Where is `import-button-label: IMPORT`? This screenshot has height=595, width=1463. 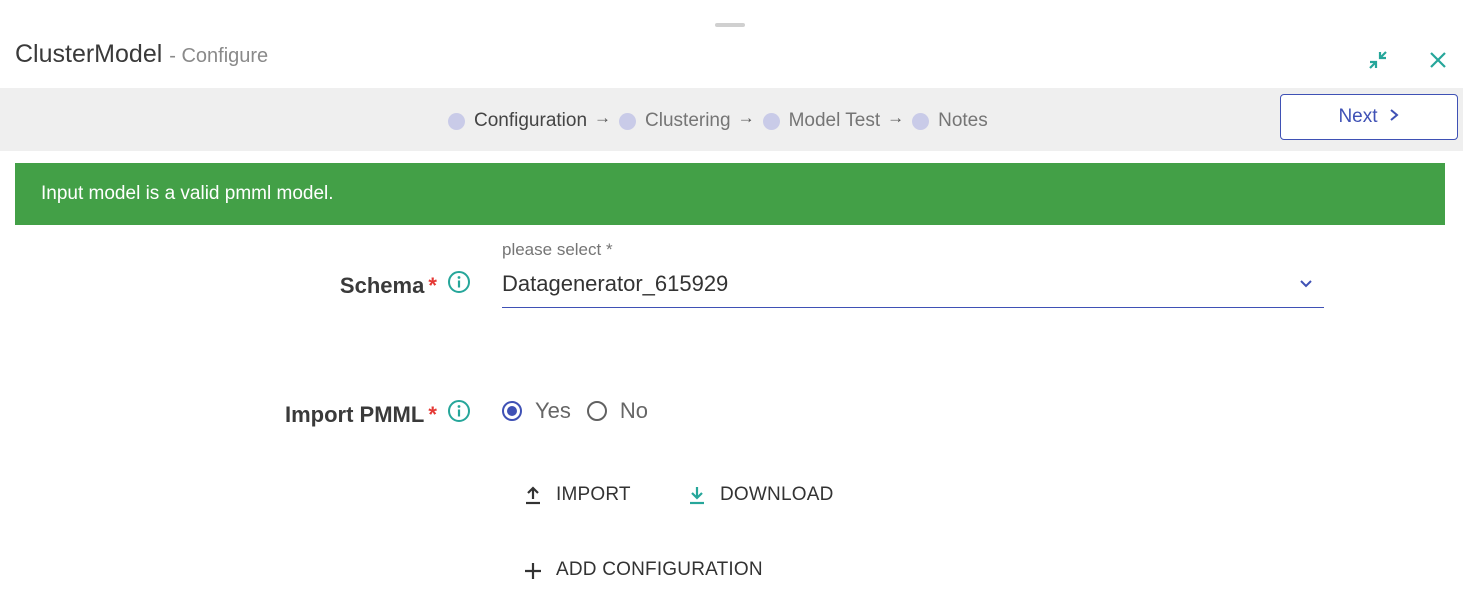 import-button-label: IMPORT is located at coordinates (593, 494).